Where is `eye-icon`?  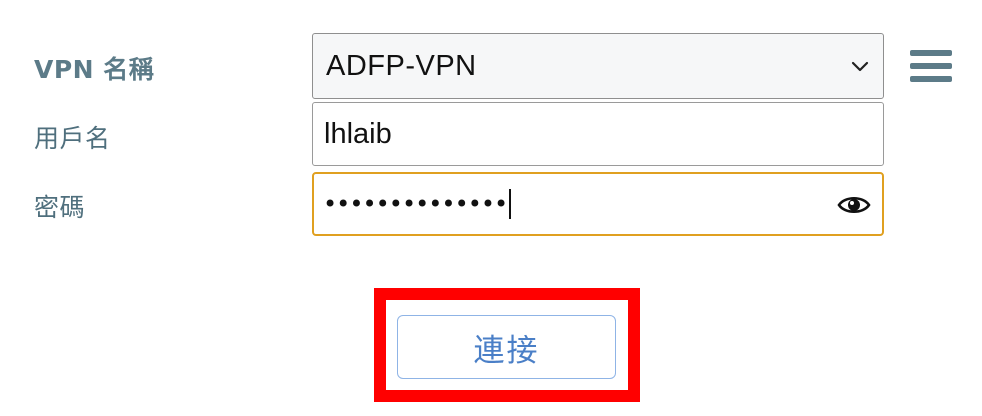
eye-icon is located at coordinates (854, 204).